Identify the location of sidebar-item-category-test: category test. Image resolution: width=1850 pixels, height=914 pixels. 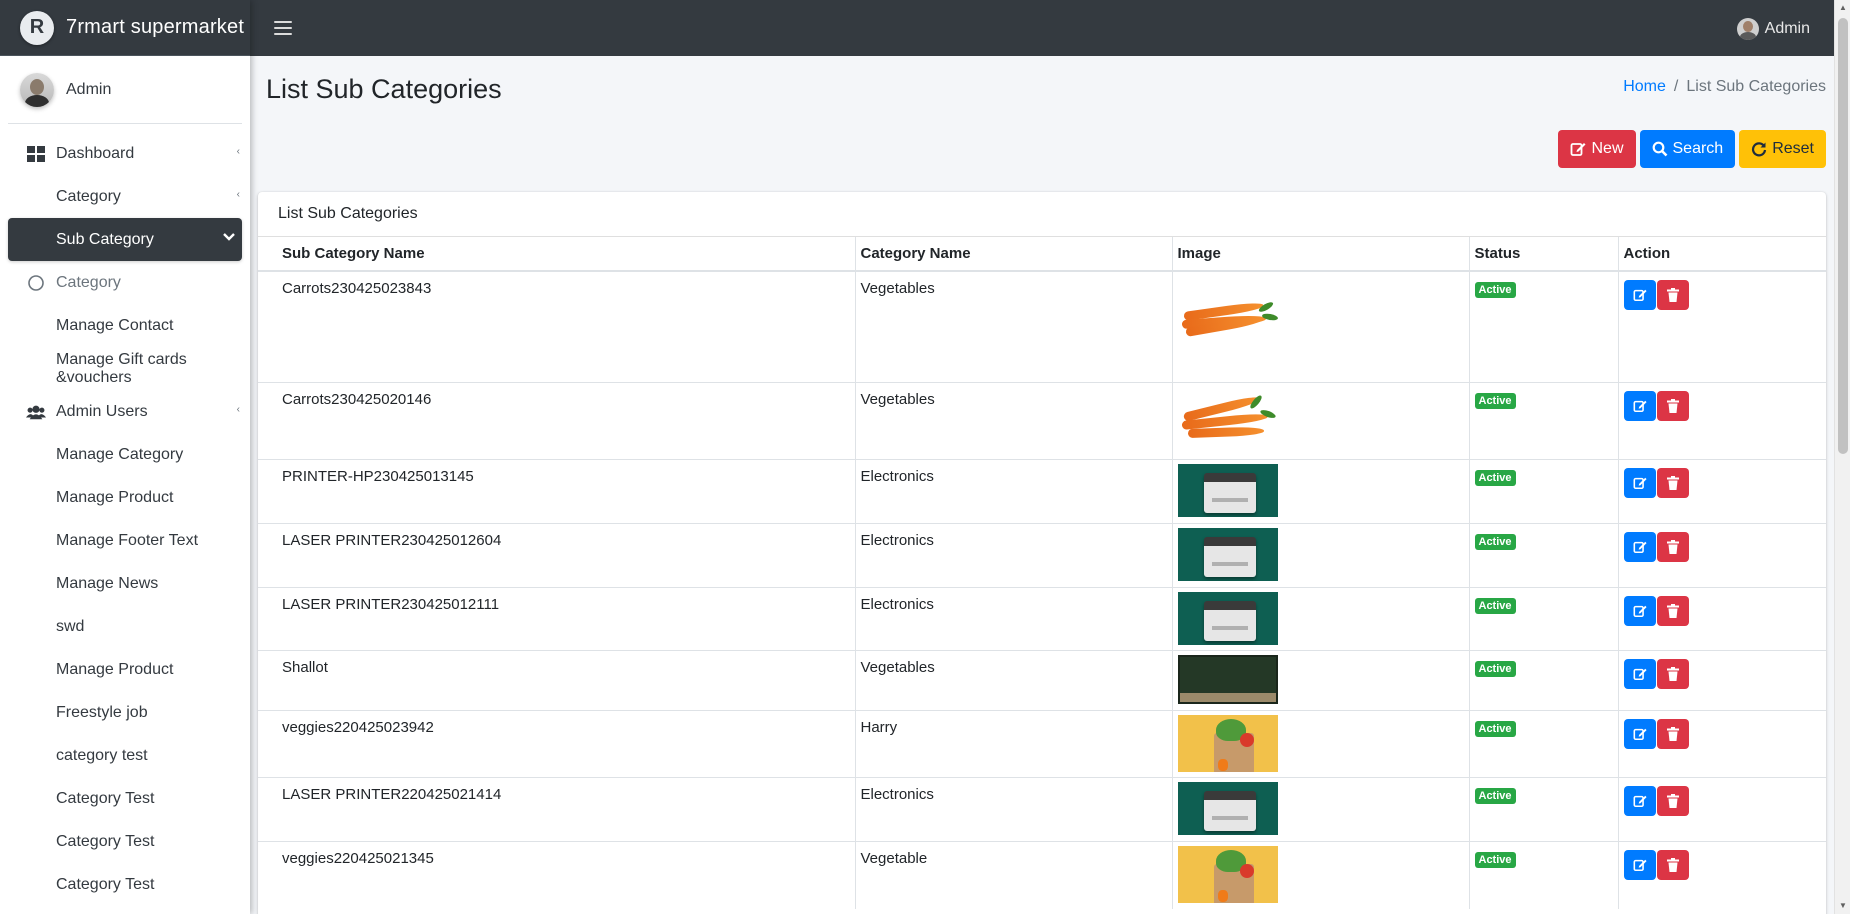
(125, 755).